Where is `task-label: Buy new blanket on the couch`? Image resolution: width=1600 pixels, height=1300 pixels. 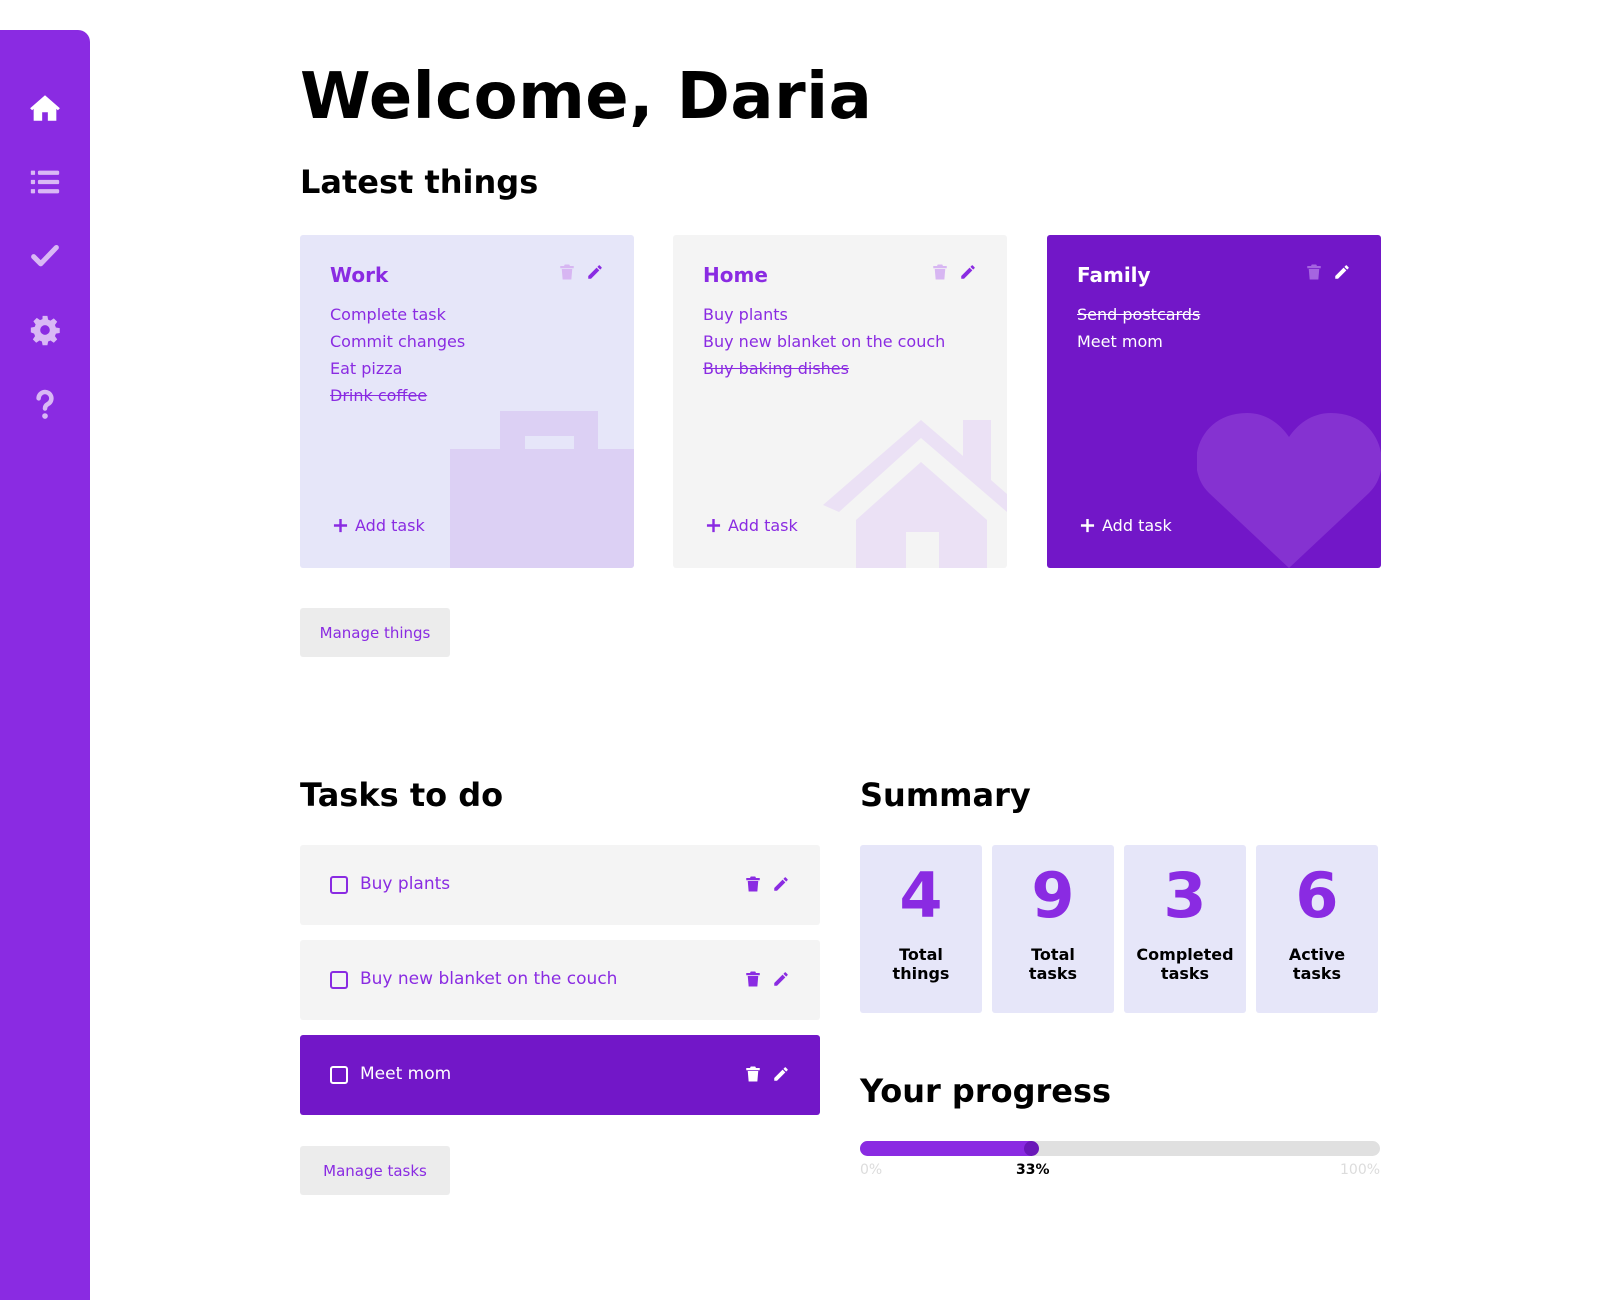 task-label: Buy new blanket on the couch is located at coordinates (489, 979).